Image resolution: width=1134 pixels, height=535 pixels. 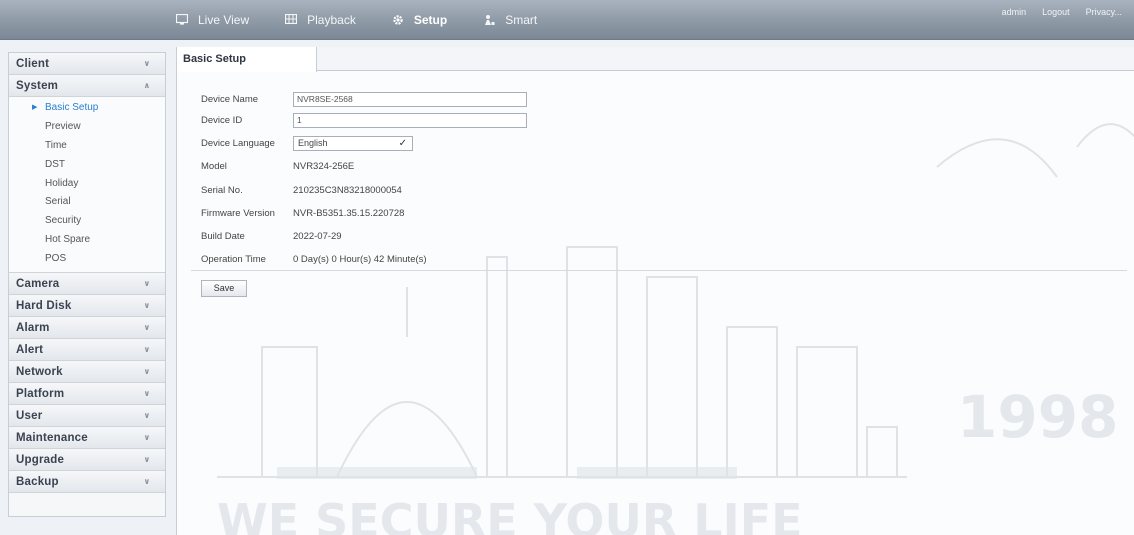 I want to click on menu-client: Client ∨, so click(x=87, y=64).